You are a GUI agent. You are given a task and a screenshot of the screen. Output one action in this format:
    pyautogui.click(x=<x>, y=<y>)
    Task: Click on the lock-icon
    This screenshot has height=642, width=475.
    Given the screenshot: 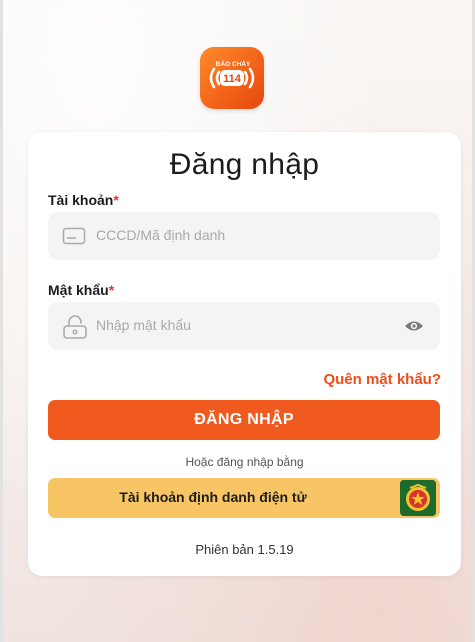 What is the action you would take?
    pyautogui.click(x=75, y=329)
    